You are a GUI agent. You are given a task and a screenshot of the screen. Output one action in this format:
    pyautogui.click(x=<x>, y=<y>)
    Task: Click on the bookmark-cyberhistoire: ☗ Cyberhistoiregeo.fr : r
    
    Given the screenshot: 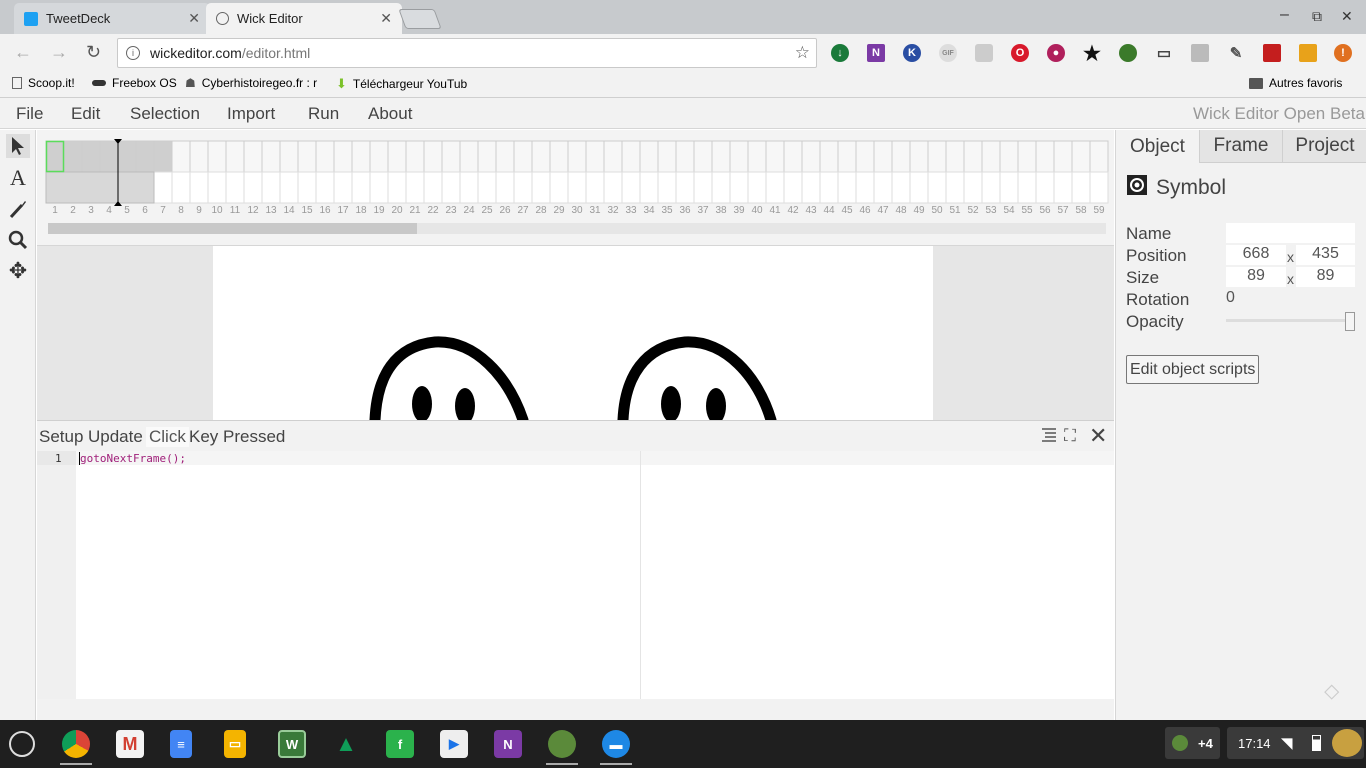 What is the action you would take?
    pyautogui.click(x=254, y=83)
    